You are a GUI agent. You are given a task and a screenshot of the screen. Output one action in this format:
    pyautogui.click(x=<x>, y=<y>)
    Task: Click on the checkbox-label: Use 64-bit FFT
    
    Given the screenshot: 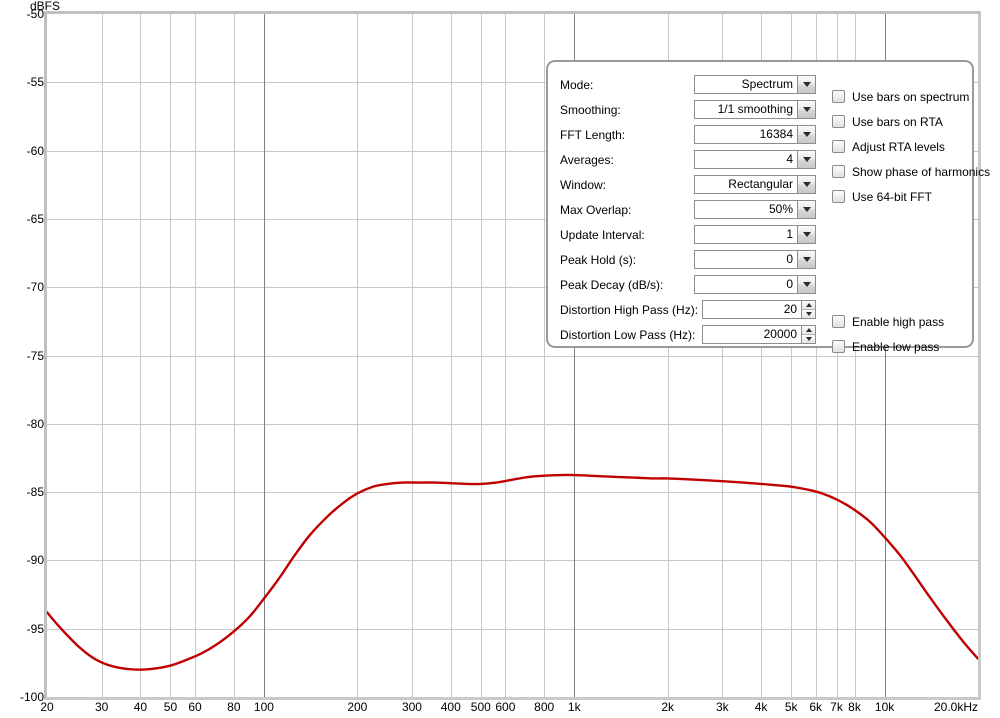 What is the action you would take?
    pyautogui.click(x=892, y=196)
    